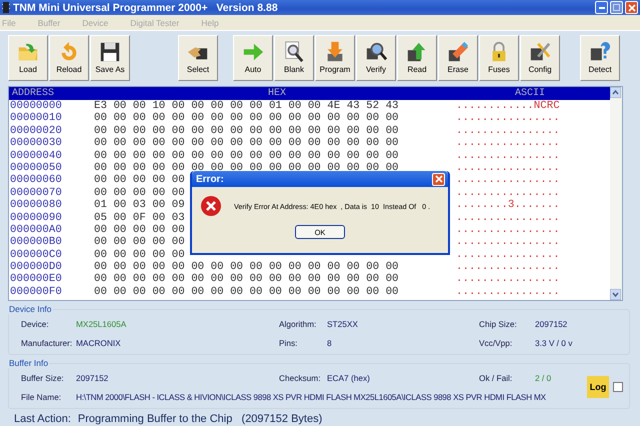  I want to click on field-label: Pins:, so click(288, 343).